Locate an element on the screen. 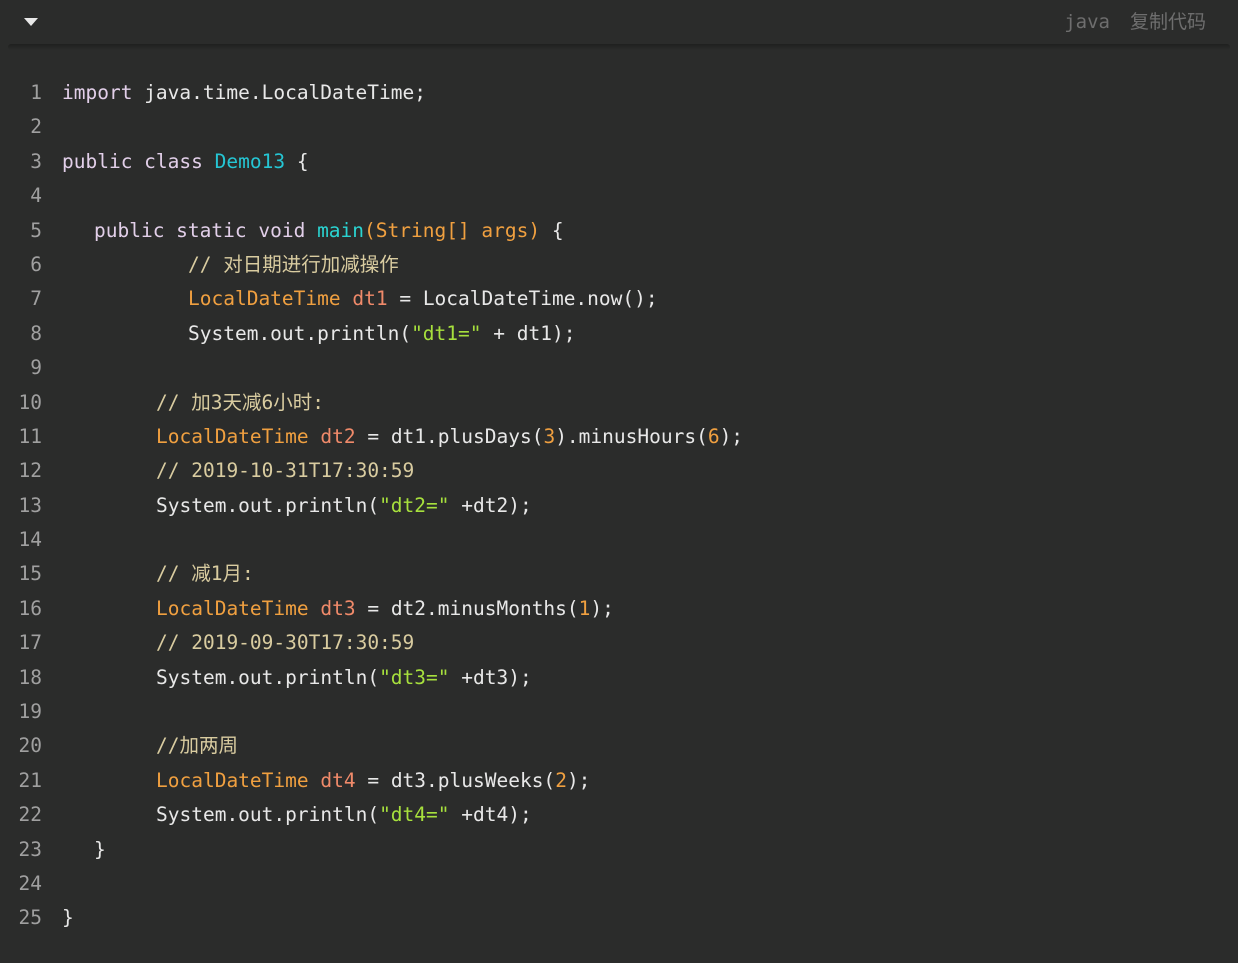 The image size is (1242, 967). line-number: 16 is located at coordinates (30, 608).